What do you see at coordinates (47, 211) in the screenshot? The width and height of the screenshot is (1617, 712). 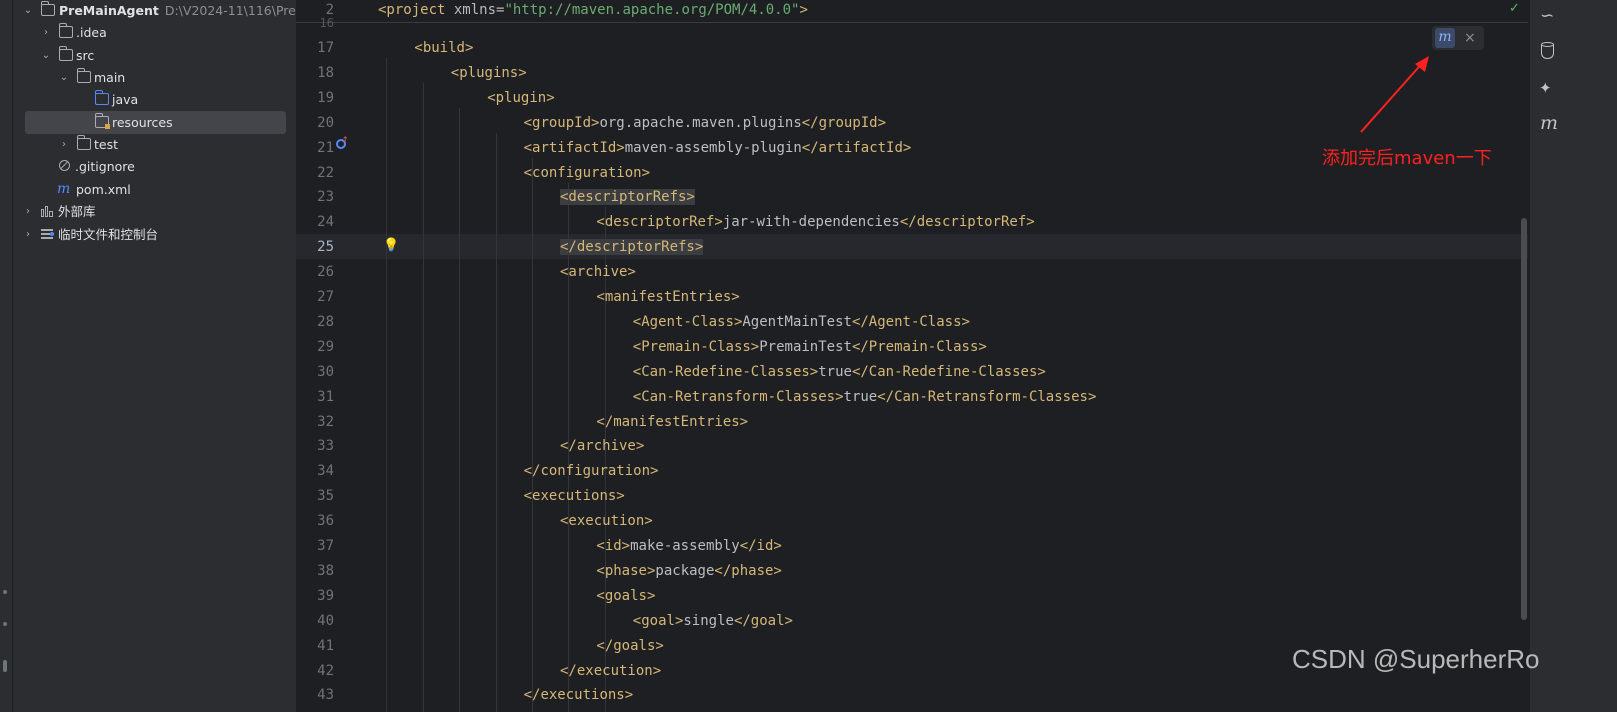 I see `library-icon` at bounding box center [47, 211].